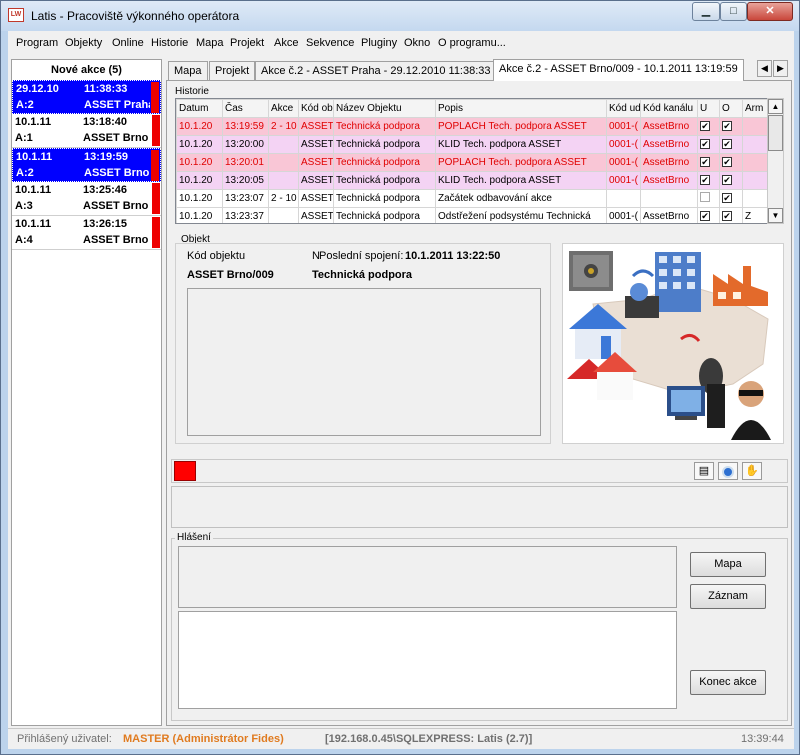 The height and width of the screenshot is (755, 800). Describe the element at coordinates (780, 68) in the screenshot. I see `tab-scroll-right: ▶` at that location.